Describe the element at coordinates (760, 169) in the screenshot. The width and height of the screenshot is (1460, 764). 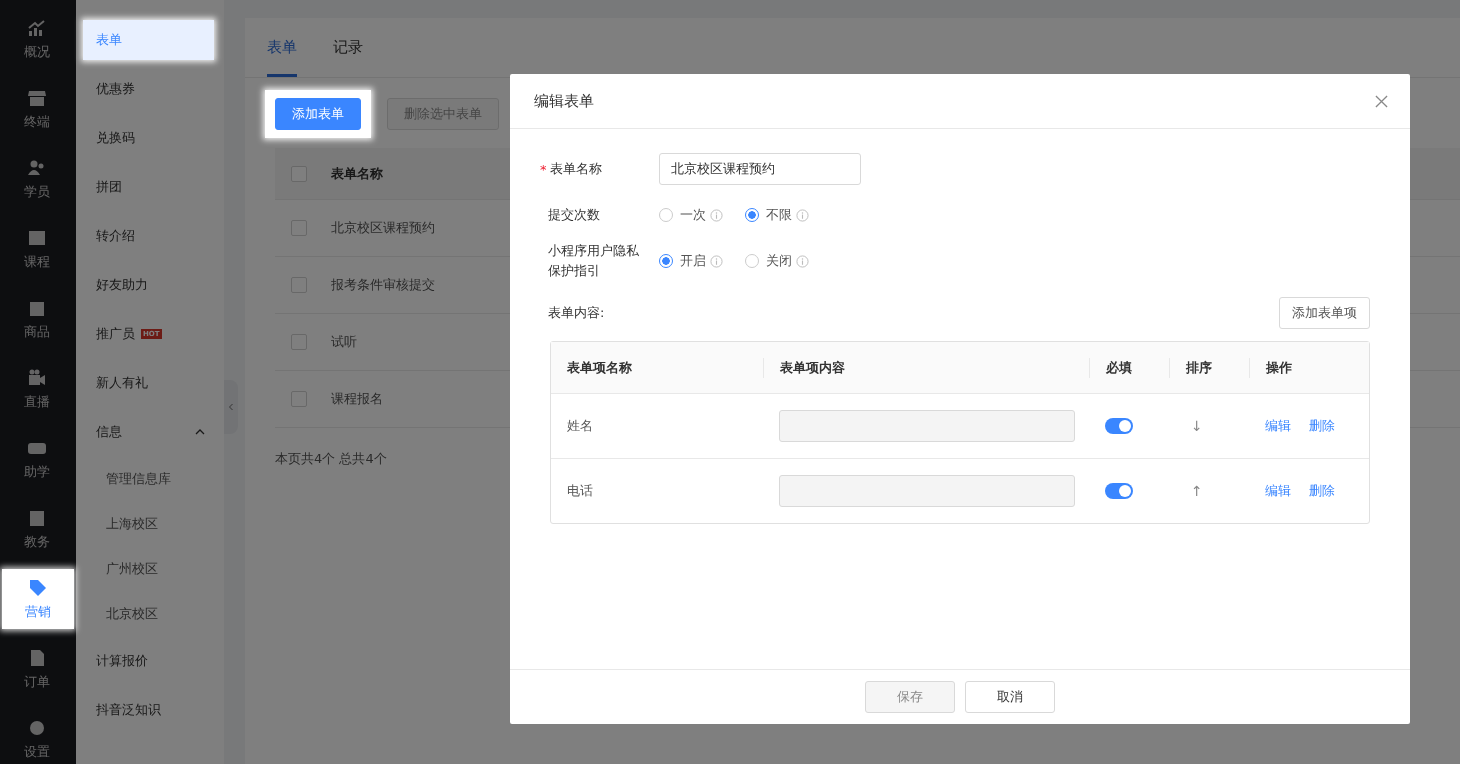
I see `form-name-input: 北京校区课程预约` at that location.